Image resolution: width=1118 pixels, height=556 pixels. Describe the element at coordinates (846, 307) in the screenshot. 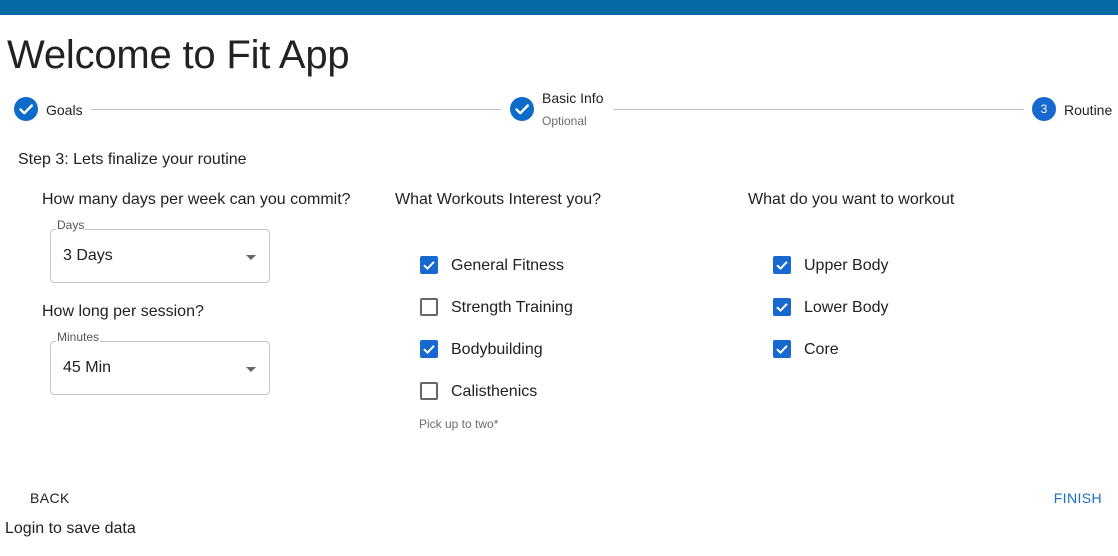

I see `checkbox-label: Lower Body` at that location.